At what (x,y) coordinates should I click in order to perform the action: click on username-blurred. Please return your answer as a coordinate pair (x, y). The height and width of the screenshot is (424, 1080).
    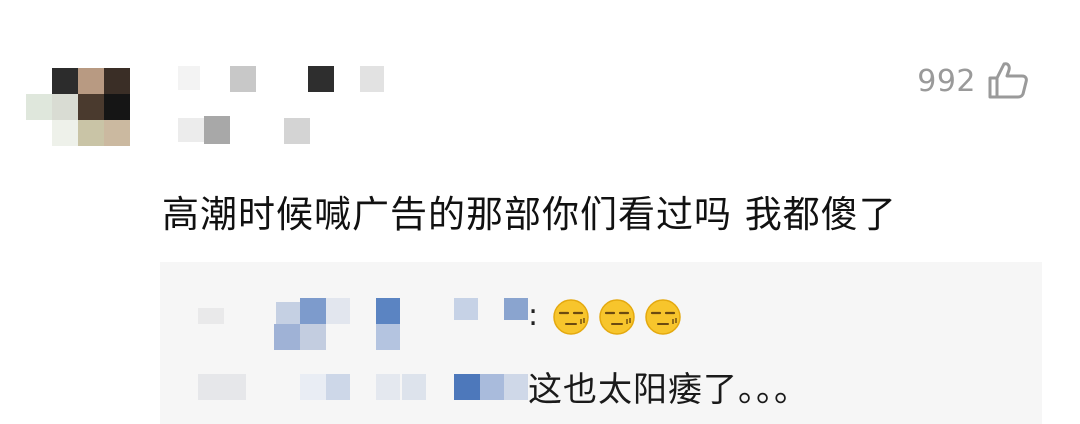
    Looking at the image, I should click on (288, 80).